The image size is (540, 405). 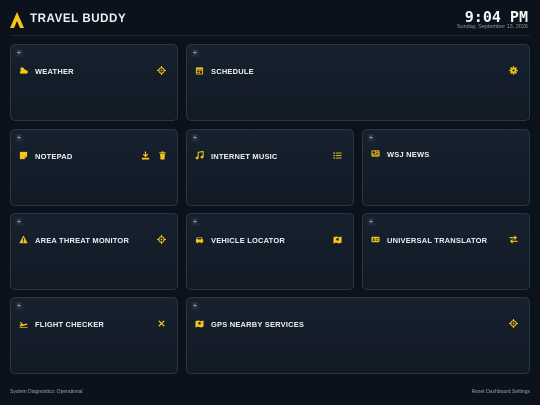 What do you see at coordinates (358, 335) in the screenshot?
I see `gps-card: + GPS NEARBY SERVICES` at bounding box center [358, 335].